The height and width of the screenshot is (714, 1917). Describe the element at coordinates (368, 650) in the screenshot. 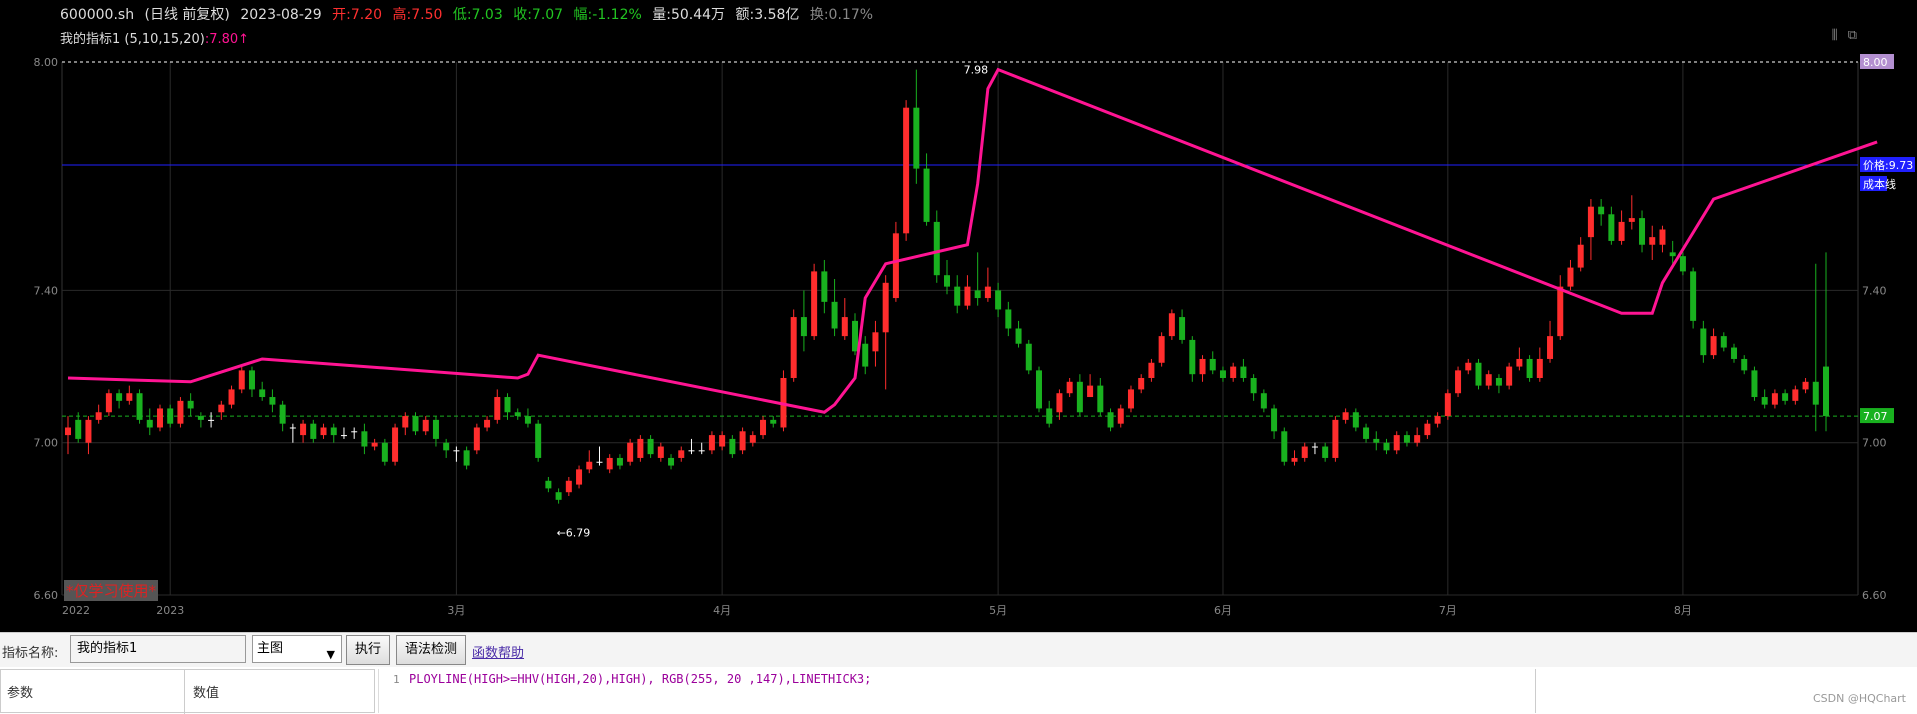

I see `execute-button: 执行` at that location.